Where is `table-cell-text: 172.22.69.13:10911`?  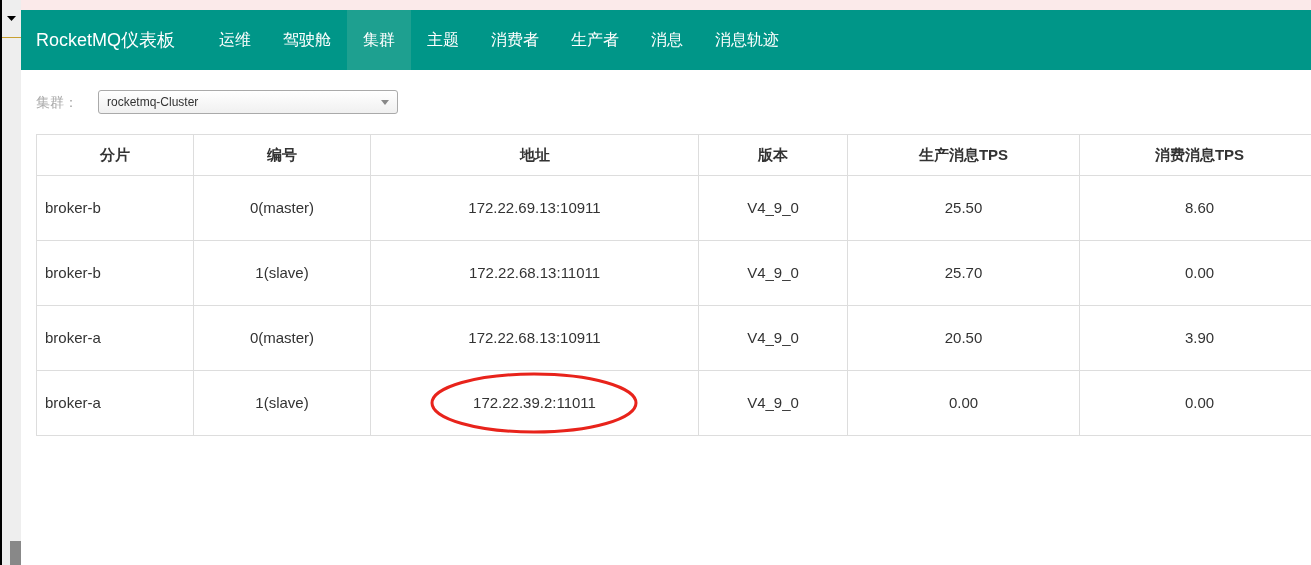
table-cell-text: 172.22.69.13:10911 is located at coordinates (534, 207).